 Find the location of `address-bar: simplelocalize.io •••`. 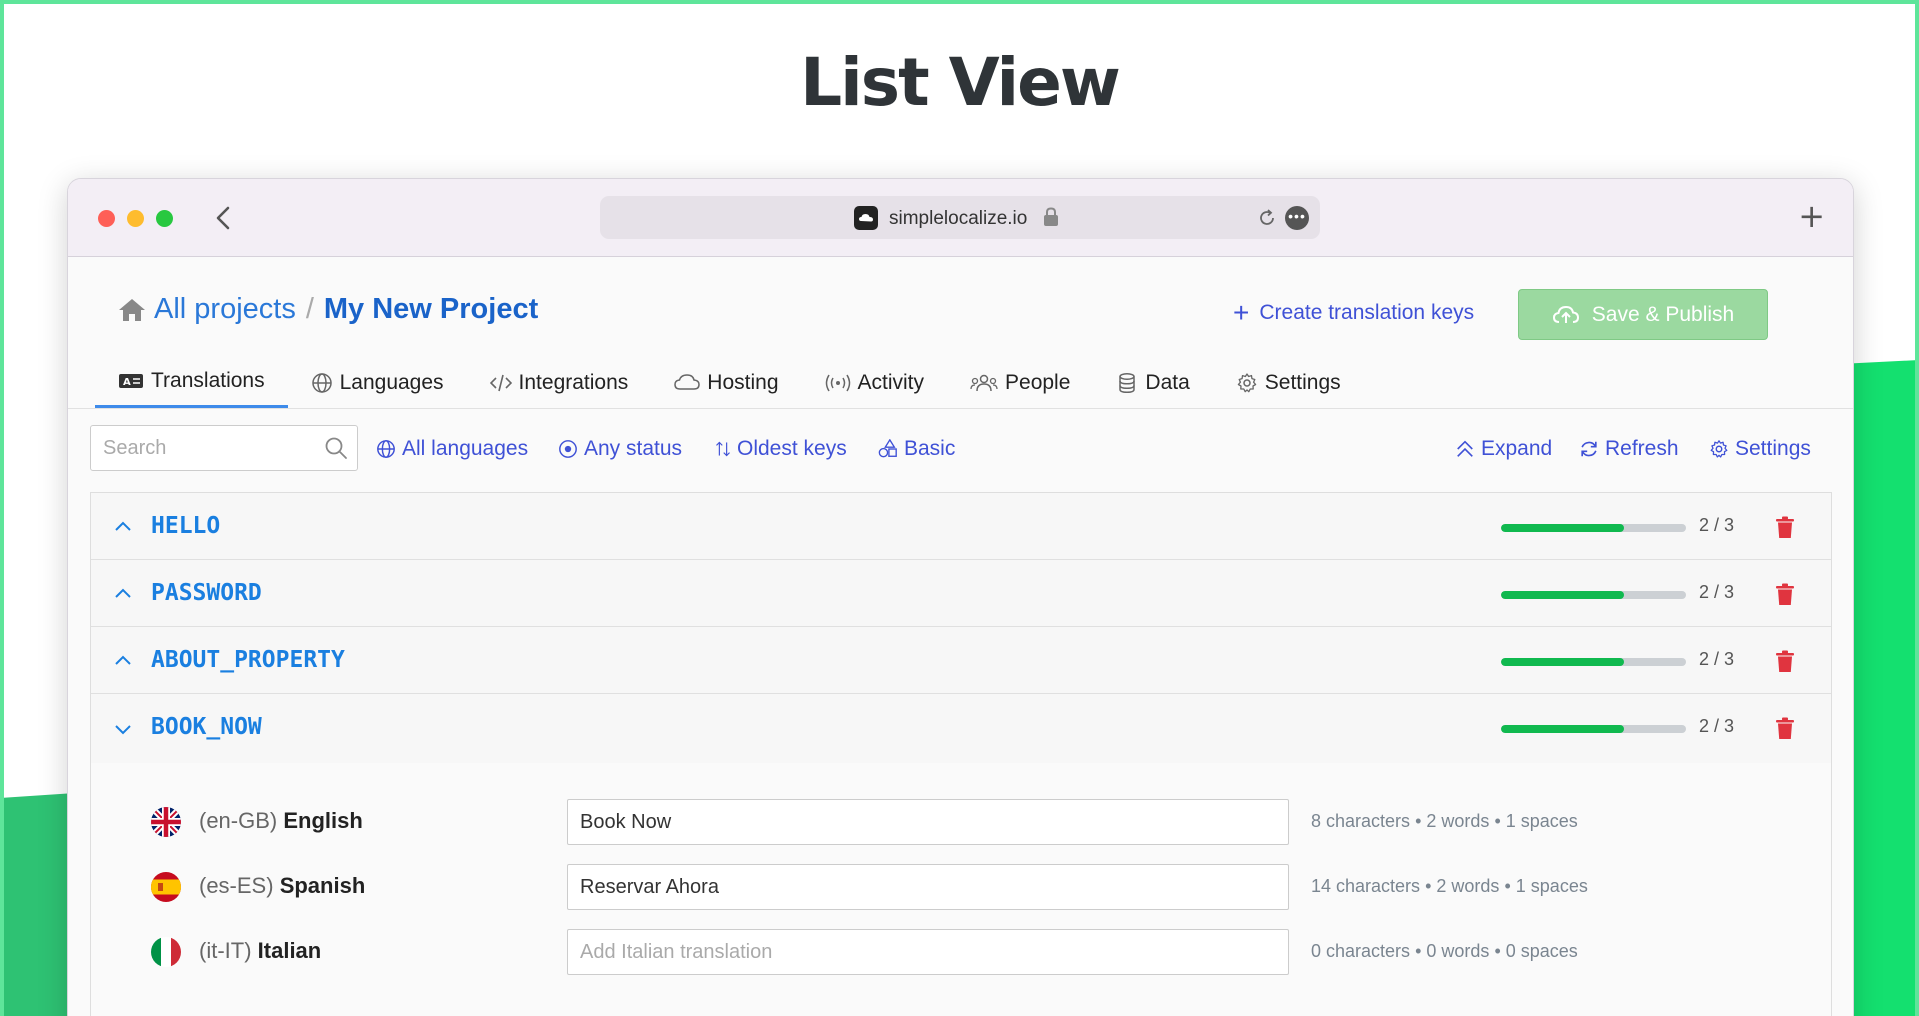

address-bar: simplelocalize.io ••• is located at coordinates (960, 217).